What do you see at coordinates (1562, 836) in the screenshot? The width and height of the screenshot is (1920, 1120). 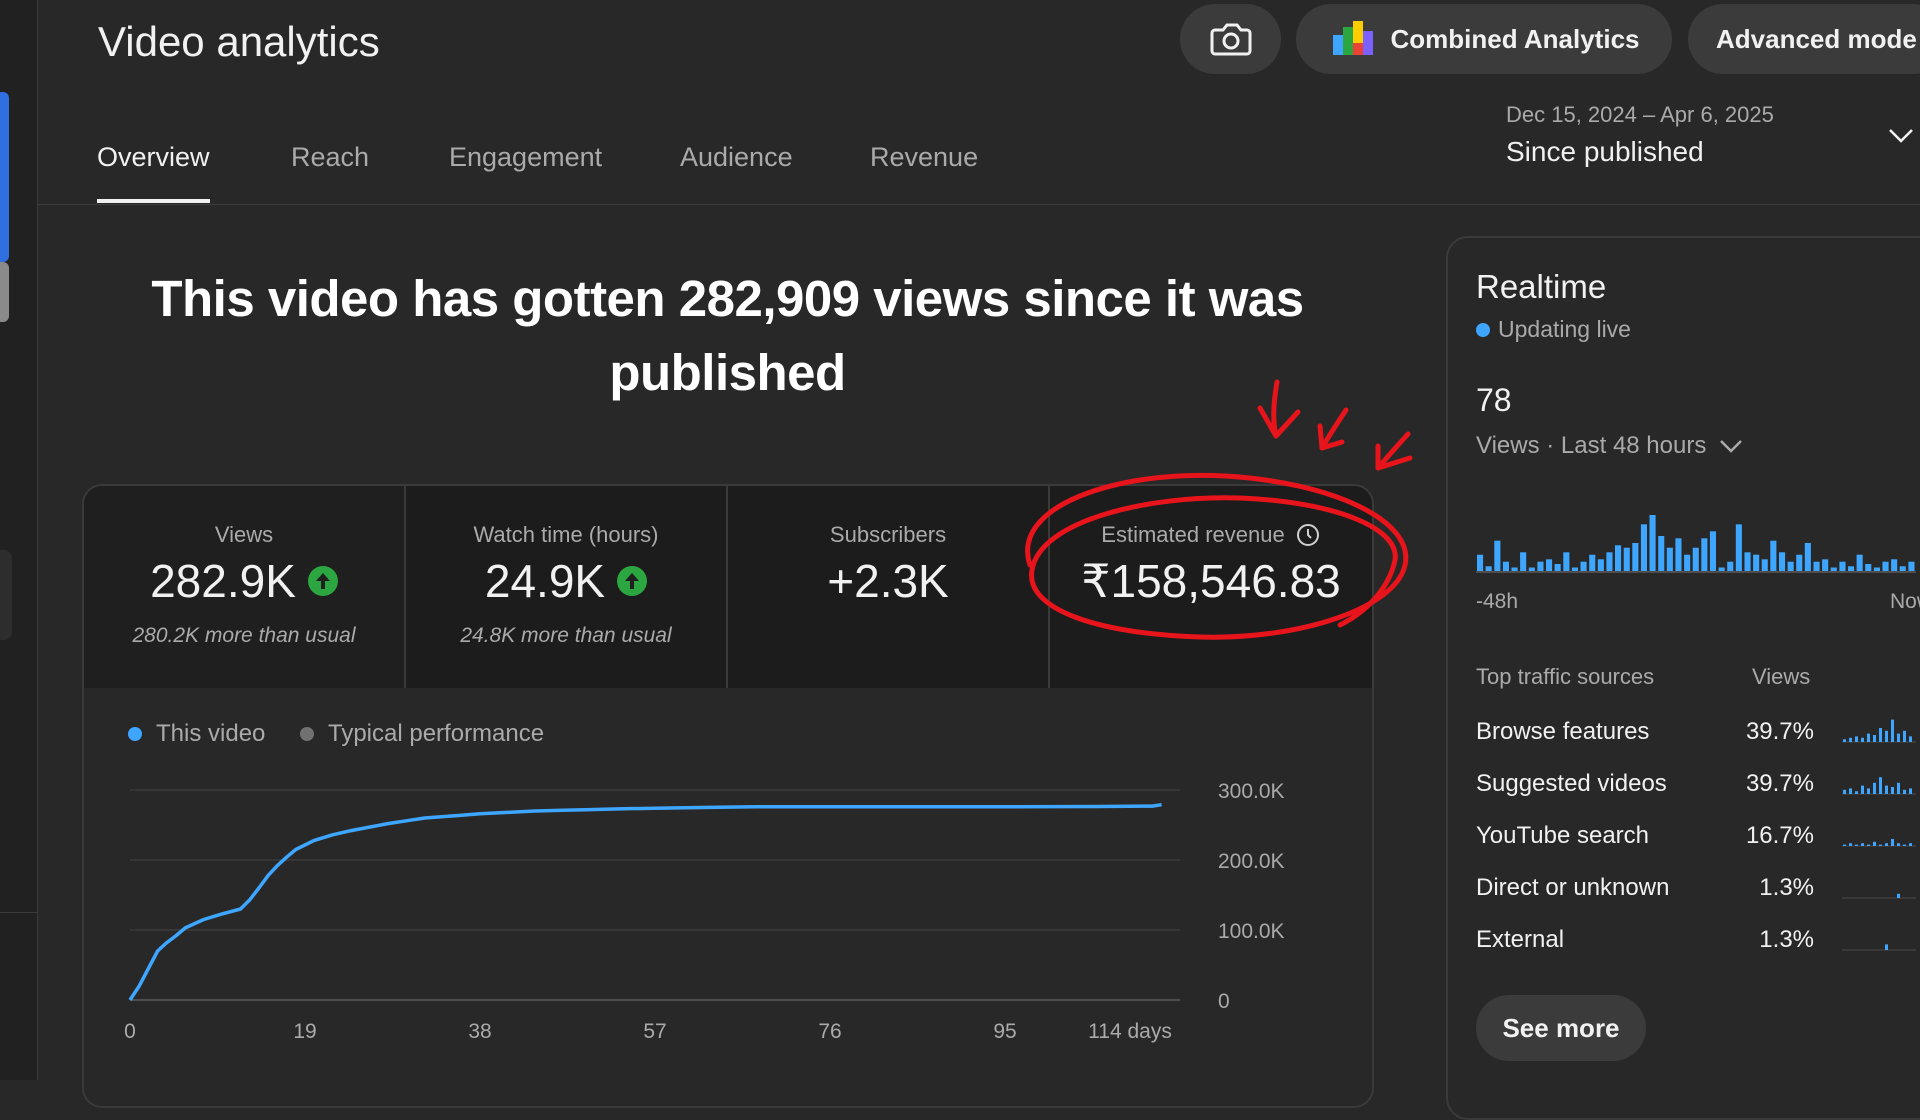 I see `traffic-source-name: YouTube search` at bounding box center [1562, 836].